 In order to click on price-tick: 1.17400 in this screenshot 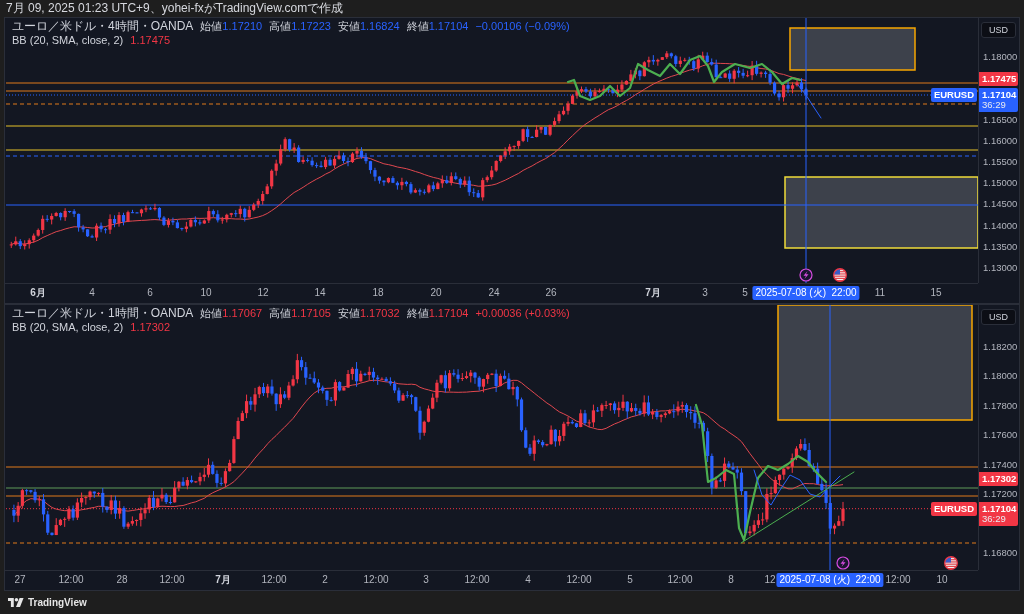, I will do `click(1000, 465)`.